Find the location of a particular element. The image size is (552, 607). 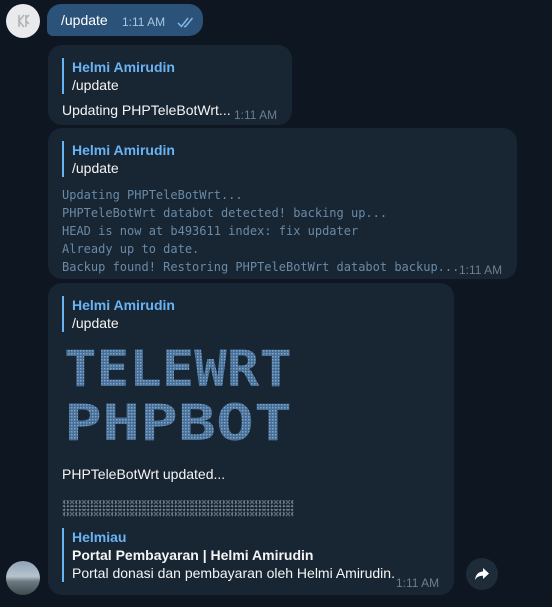

bot-logo-icon is located at coordinates (24, 21).